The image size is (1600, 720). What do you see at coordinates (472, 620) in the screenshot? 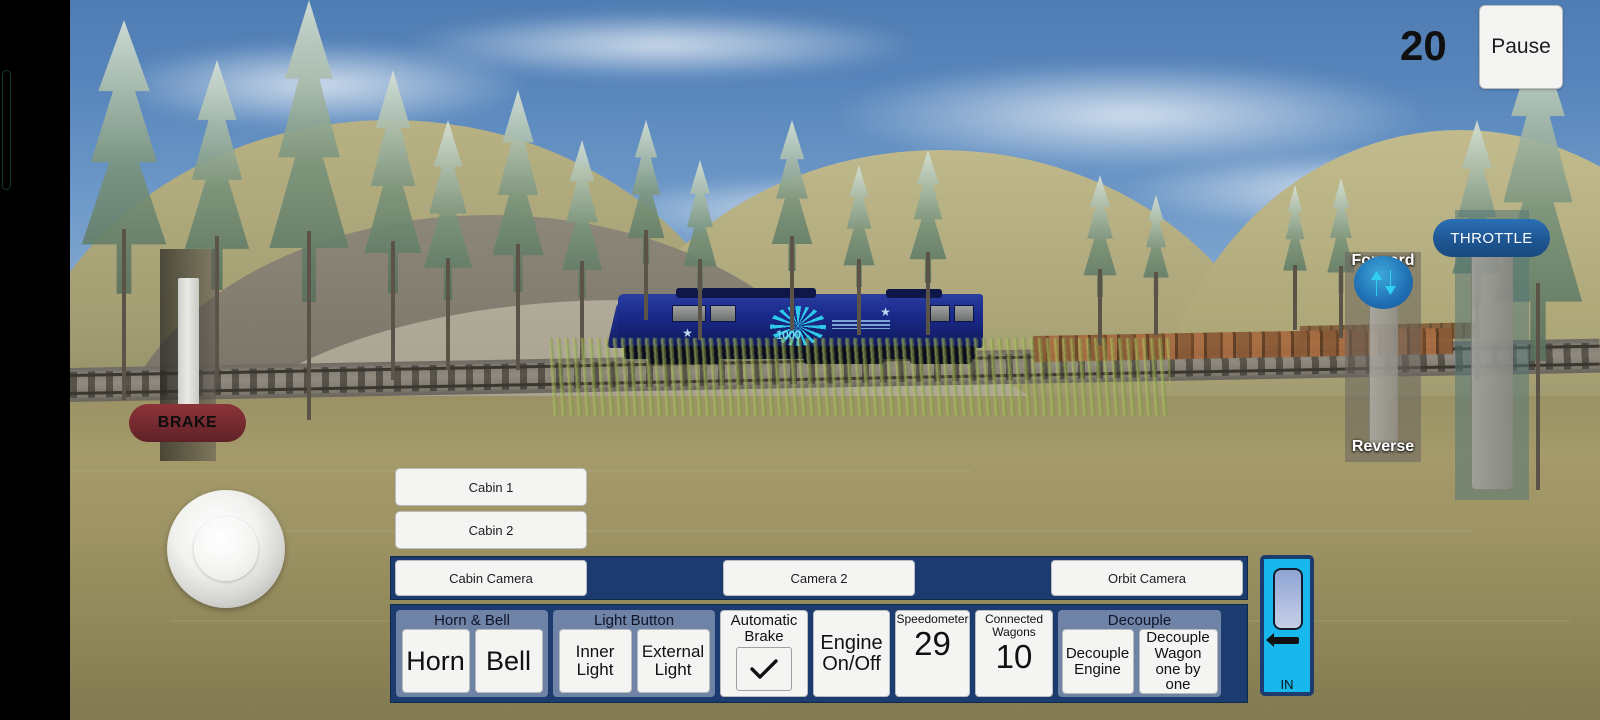
I see `horn-bell-title: Horn & Bell` at bounding box center [472, 620].